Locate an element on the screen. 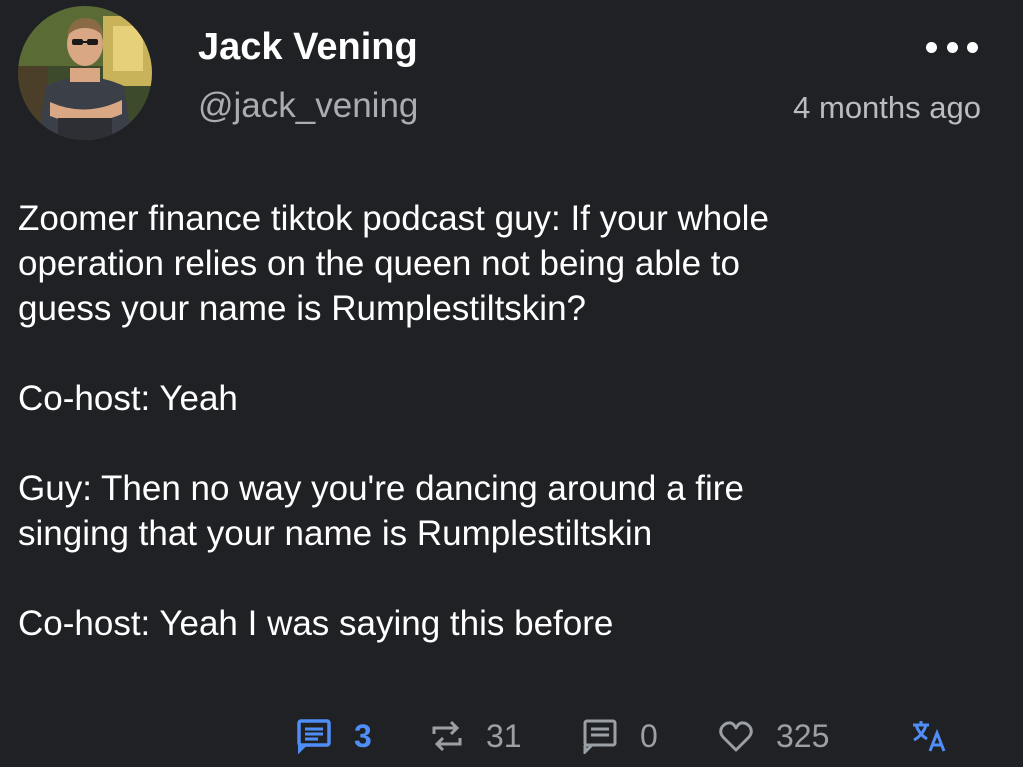 The height and width of the screenshot is (767, 1023). author-handle: @jack_vening is located at coordinates (308, 106).